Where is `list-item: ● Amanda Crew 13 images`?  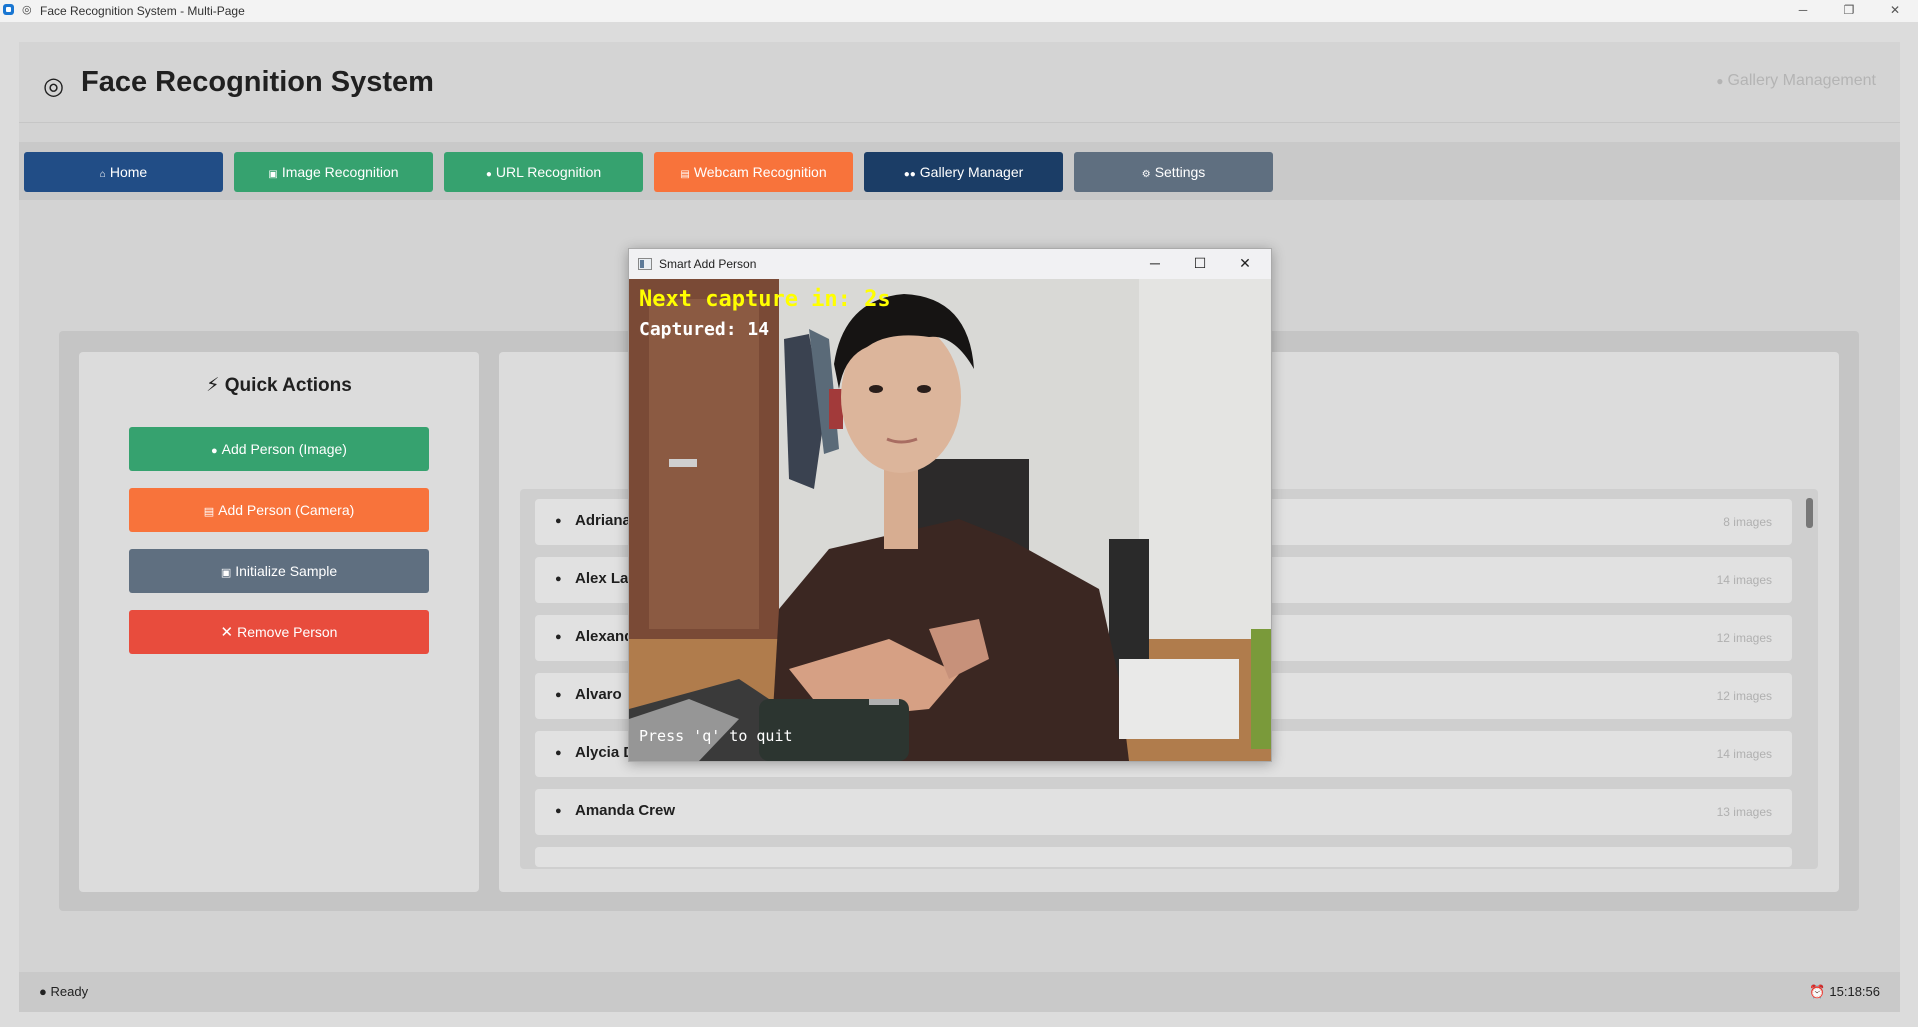
list-item: ● Amanda Crew 13 images is located at coordinates (1163, 812).